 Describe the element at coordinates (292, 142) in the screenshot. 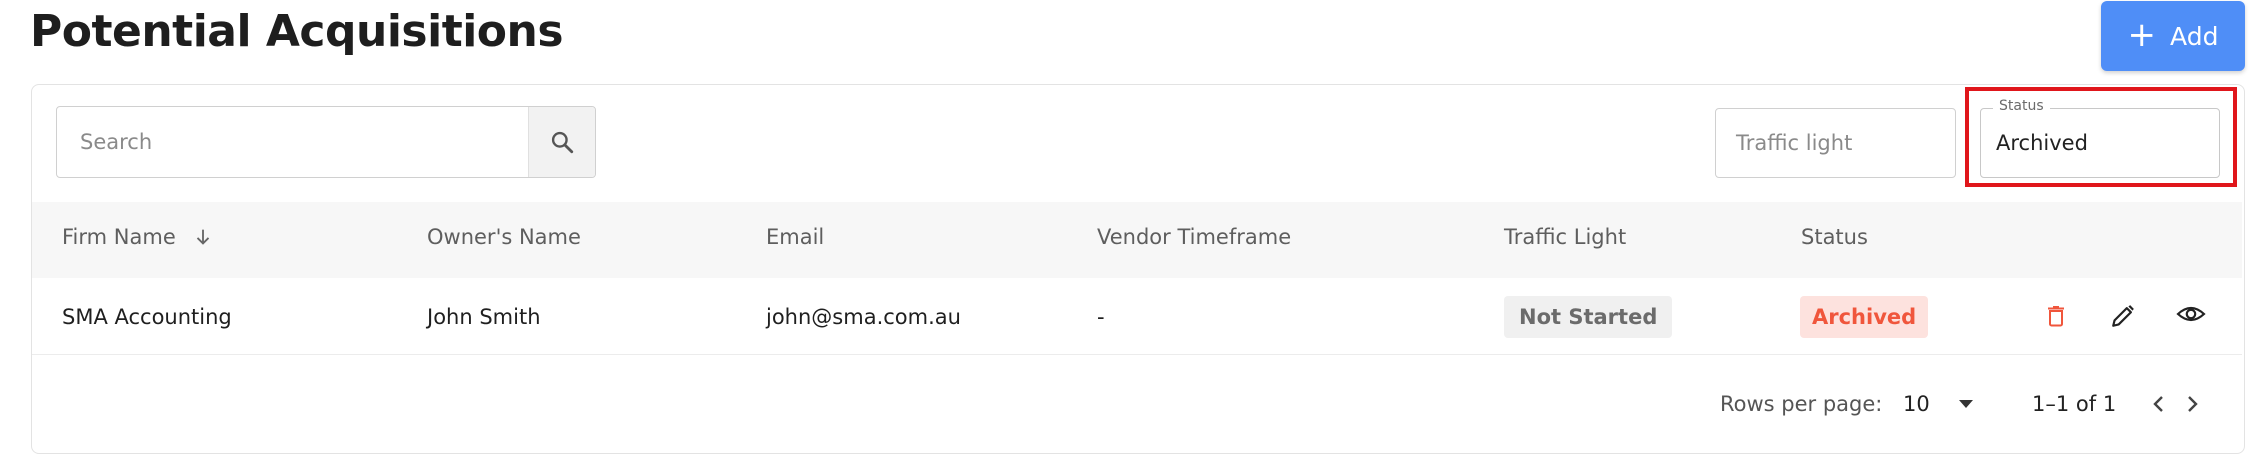

I see `search-input: Search` at that location.